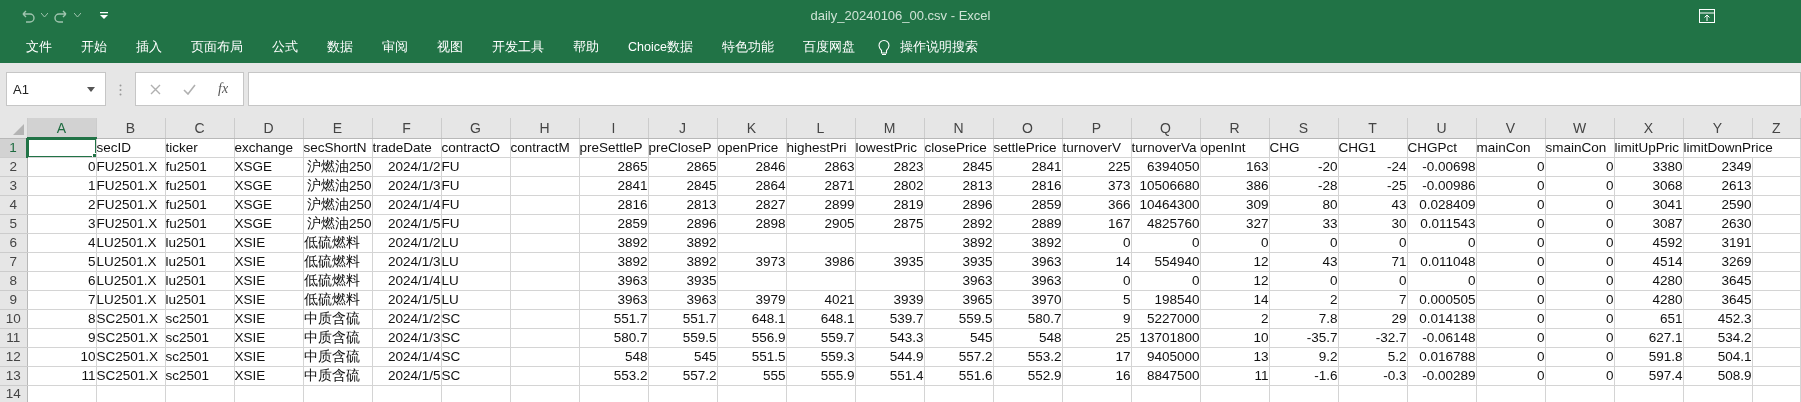 The image size is (1801, 402). What do you see at coordinates (199, 128) in the screenshot?
I see `column-header: C` at bounding box center [199, 128].